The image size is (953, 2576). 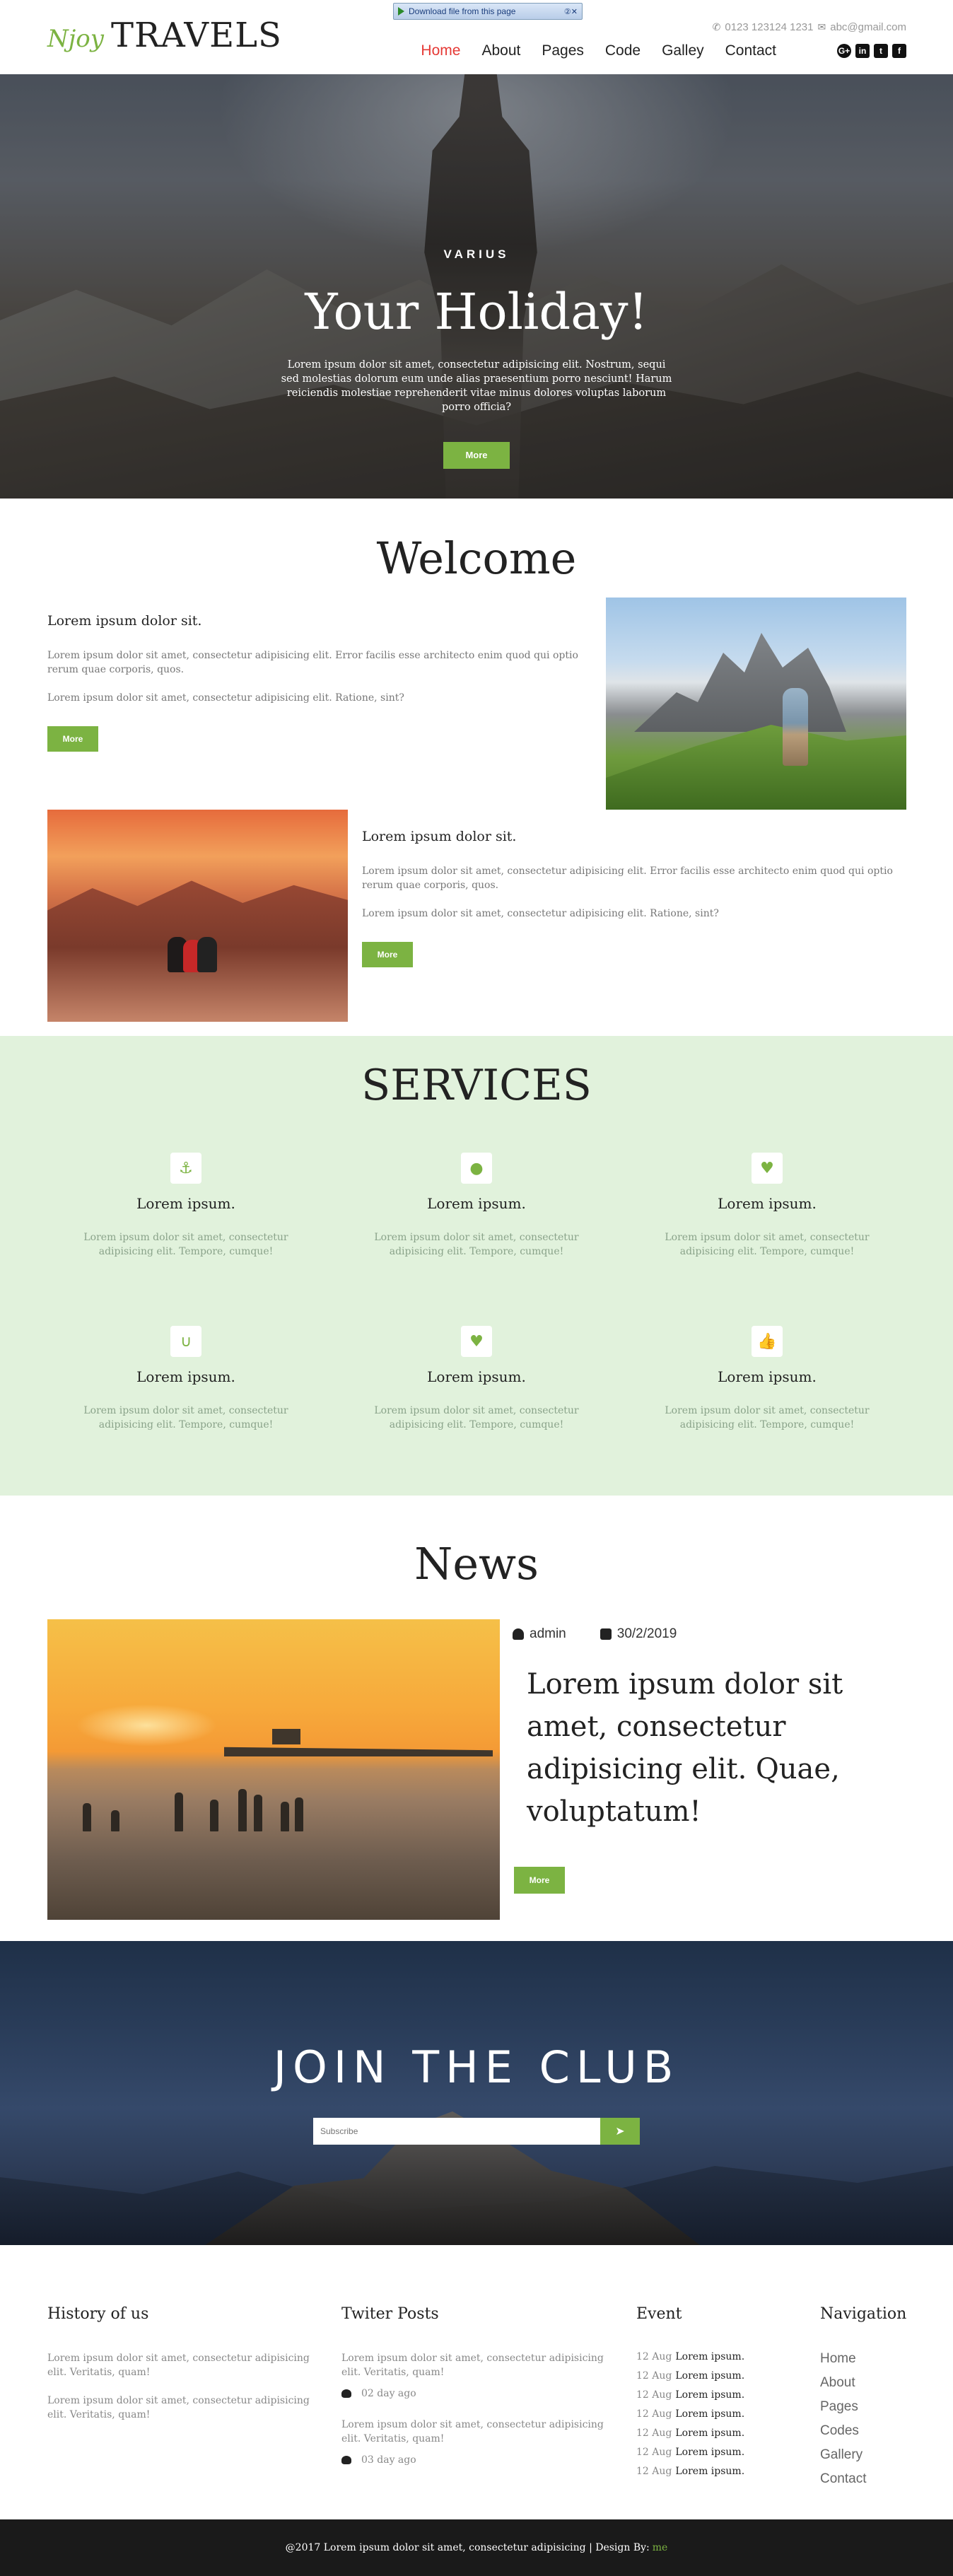 What do you see at coordinates (873, 2407) in the screenshot?
I see `footer-link-pages: Pages` at bounding box center [873, 2407].